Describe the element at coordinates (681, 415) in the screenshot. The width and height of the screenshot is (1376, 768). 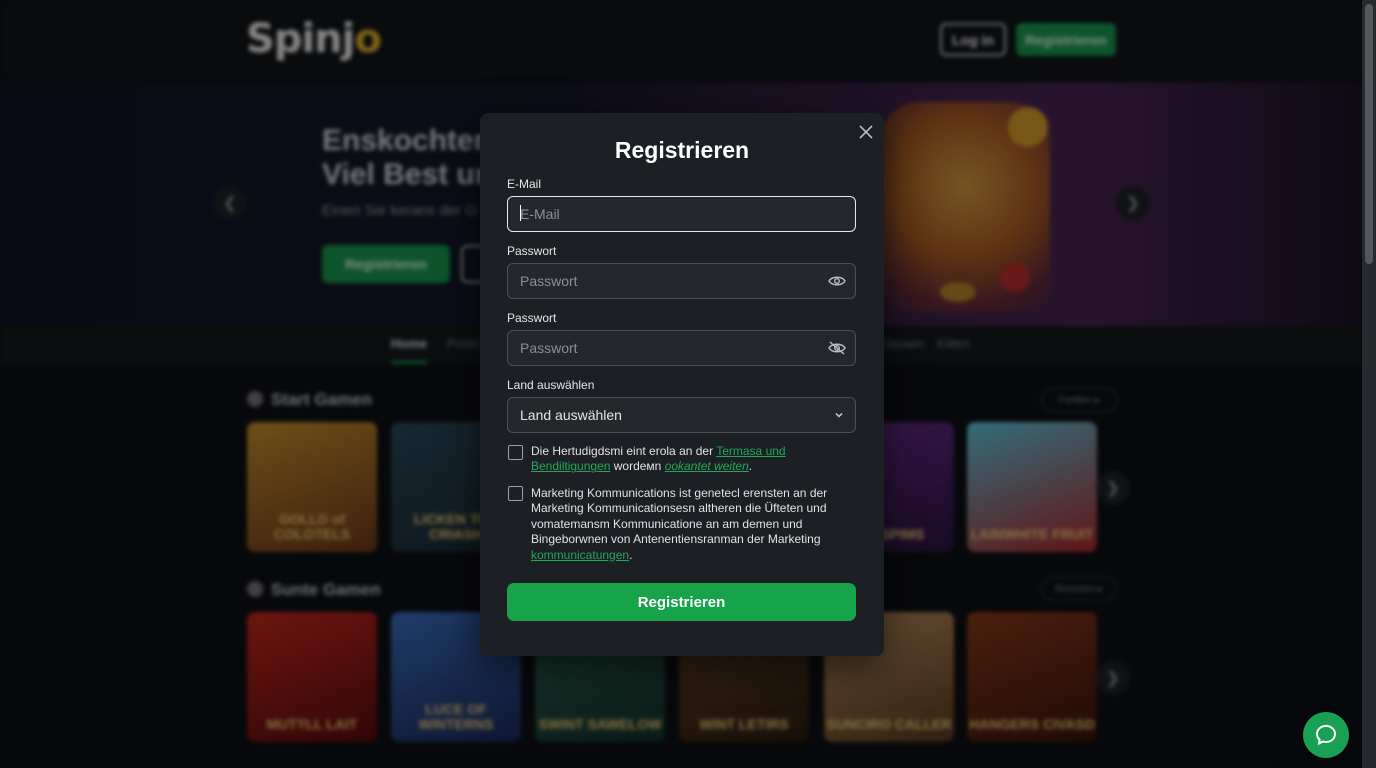
I see `country-select: Land auswählen` at that location.